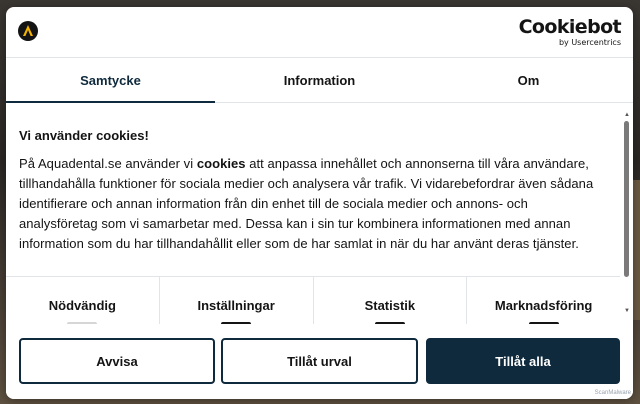 Image resolution: width=640 pixels, height=404 pixels. What do you see at coordinates (627, 115) in the screenshot?
I see `scroll-up-icon: ▲` at bounding box center [627, 115].